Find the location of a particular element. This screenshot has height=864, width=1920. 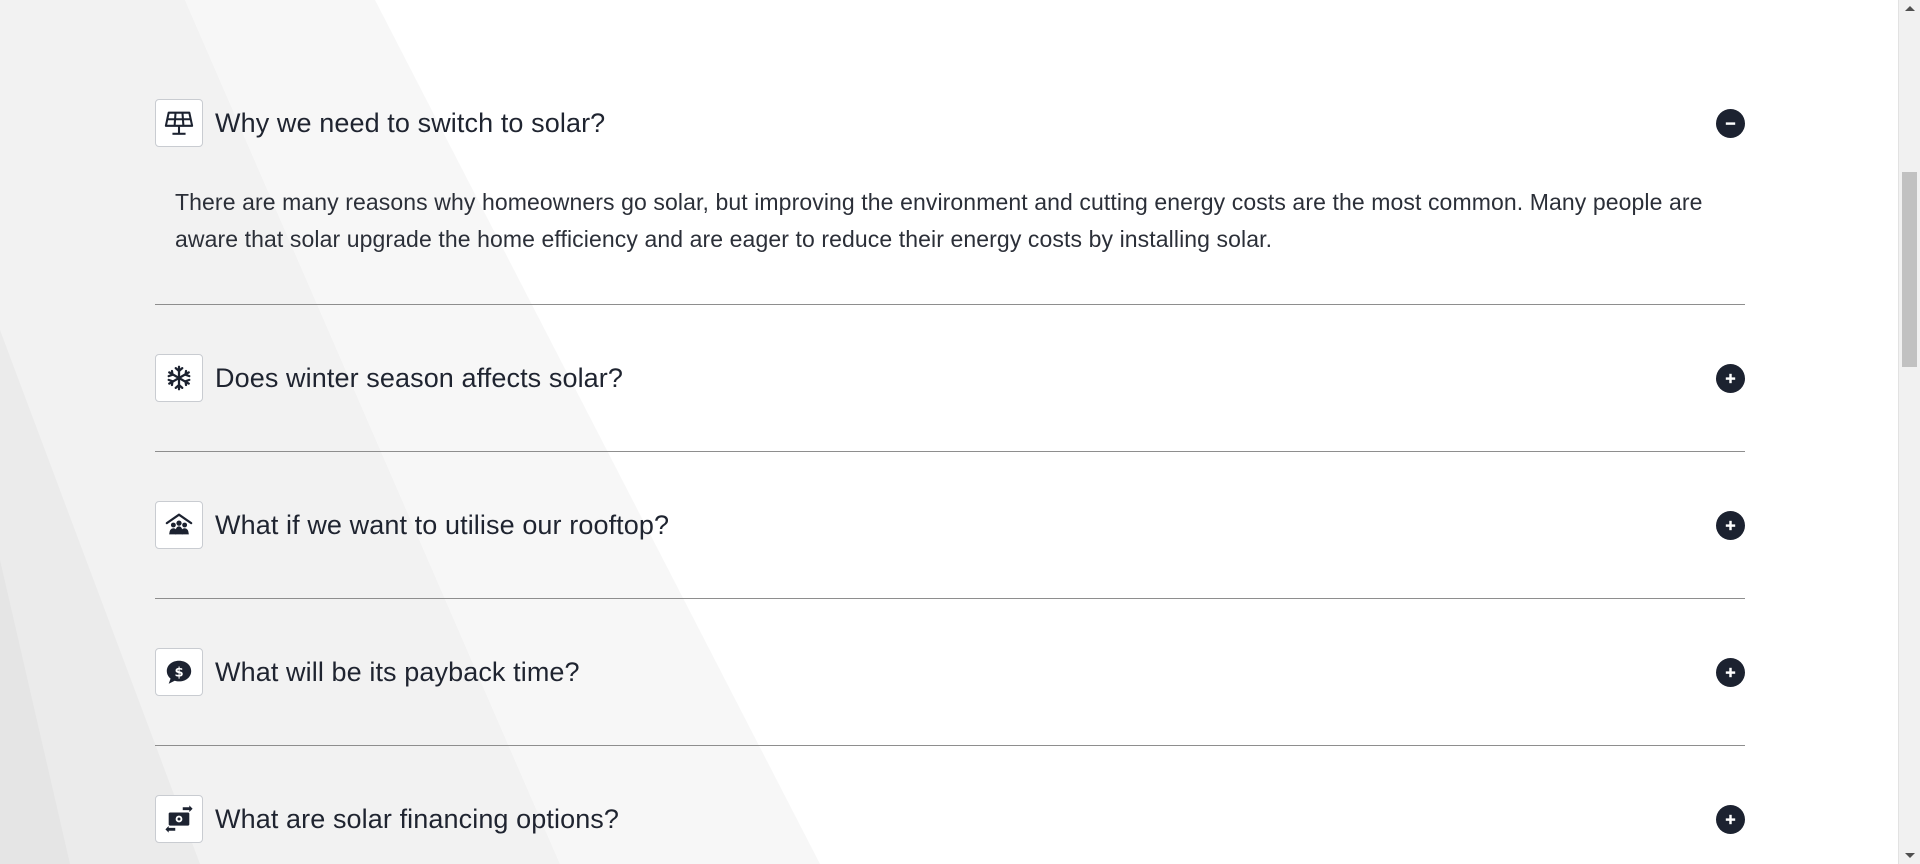

vertical-scrollbar is located at coordinates (1909, 432).